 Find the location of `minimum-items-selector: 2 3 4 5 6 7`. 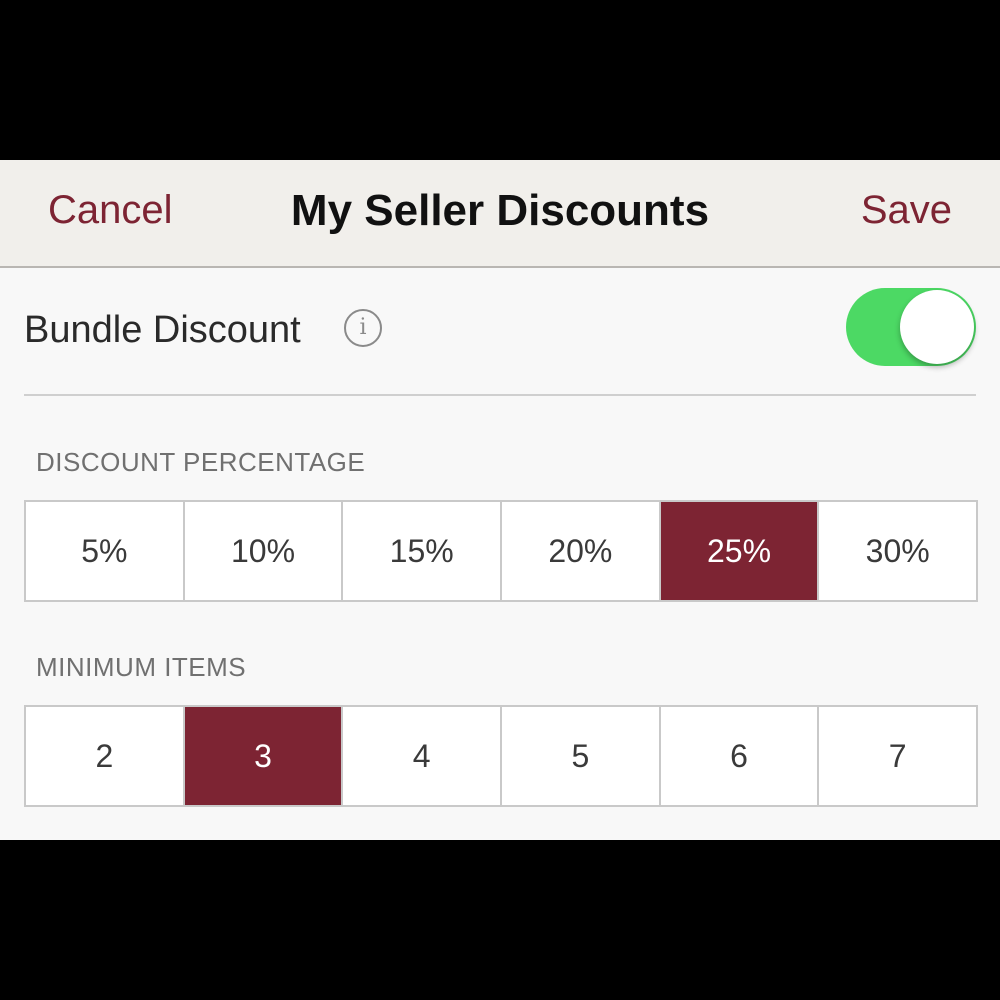

minimum-items-selector: 2 3 4 5 6 7 is located at coordinates (501, 756).